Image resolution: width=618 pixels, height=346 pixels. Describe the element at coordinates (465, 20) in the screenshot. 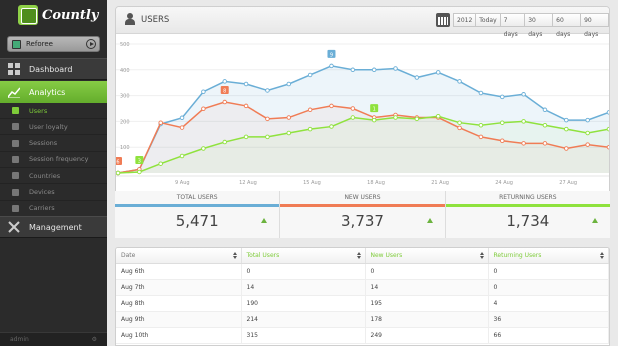

I see `range-button: 2012` at that location.